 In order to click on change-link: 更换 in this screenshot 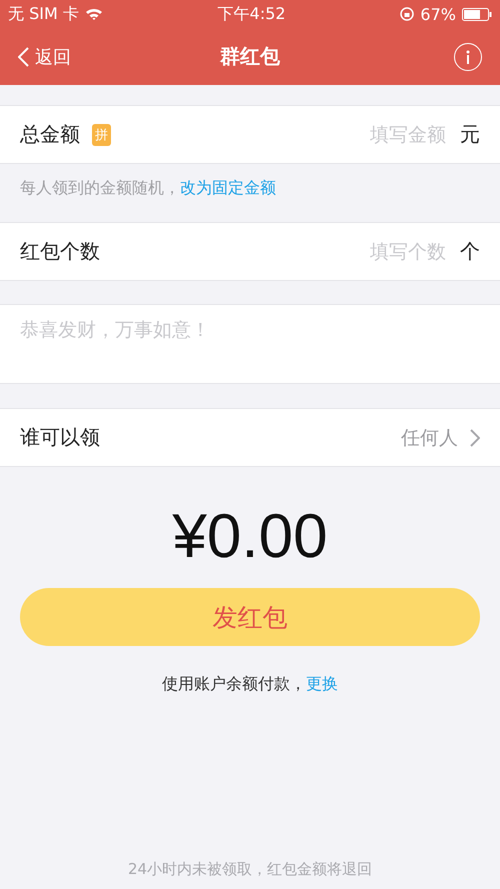, I will do `click(322, 684)`.